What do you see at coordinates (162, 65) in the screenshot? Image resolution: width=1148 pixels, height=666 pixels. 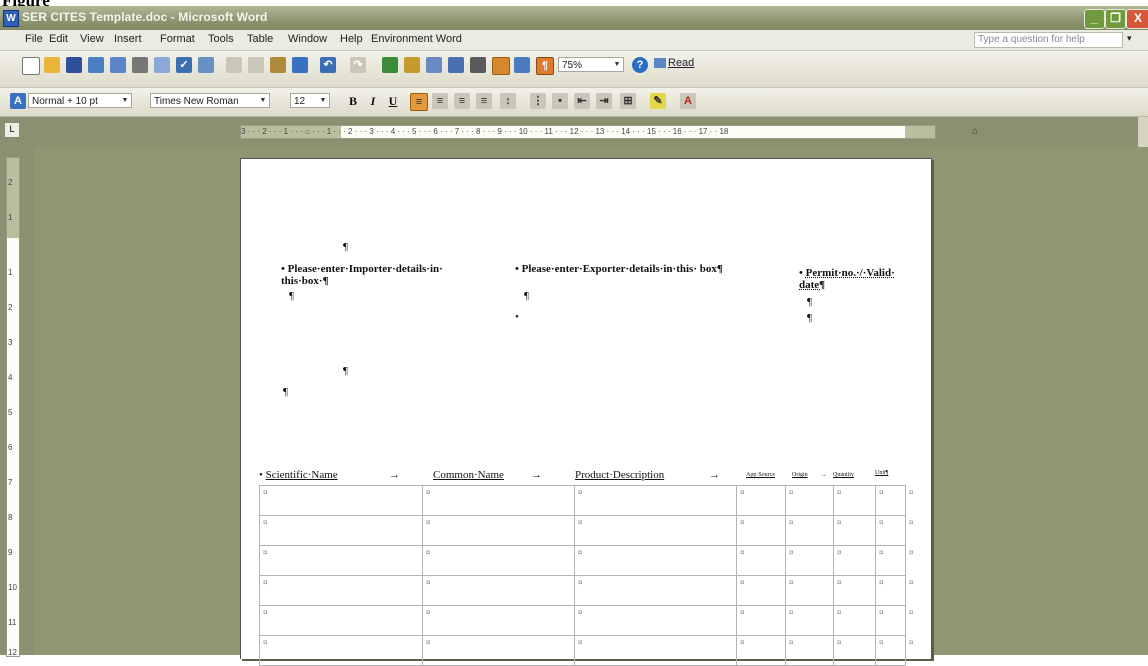 I see `print-preview-icon` at bounding box center [162, 65].